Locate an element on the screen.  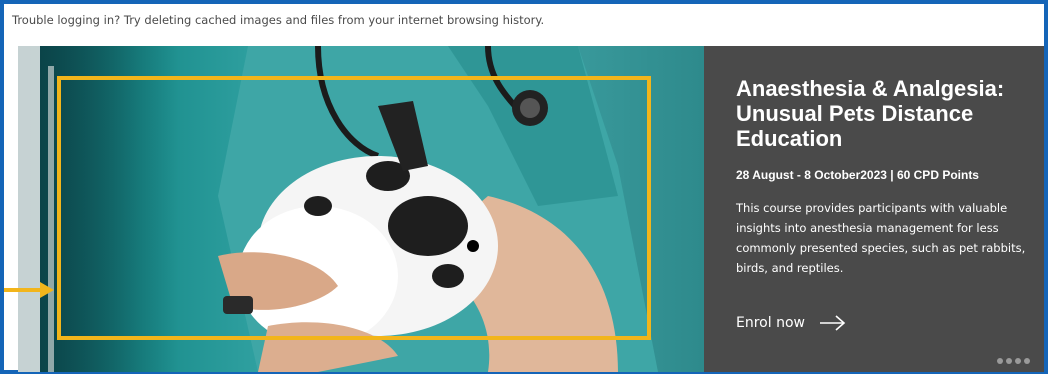
pointer-arrow-icon is located at coordinates (29, 290).